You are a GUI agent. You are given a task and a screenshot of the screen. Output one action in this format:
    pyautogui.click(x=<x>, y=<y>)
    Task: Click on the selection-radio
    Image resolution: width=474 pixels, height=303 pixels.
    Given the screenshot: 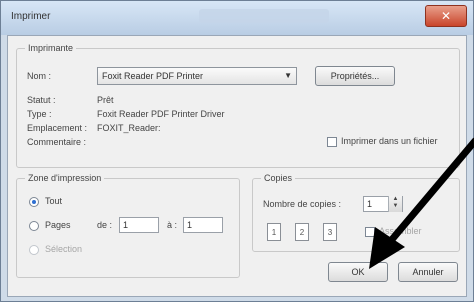 What is the action you would take?
    pyautogui.click(x=34, y=250)
    